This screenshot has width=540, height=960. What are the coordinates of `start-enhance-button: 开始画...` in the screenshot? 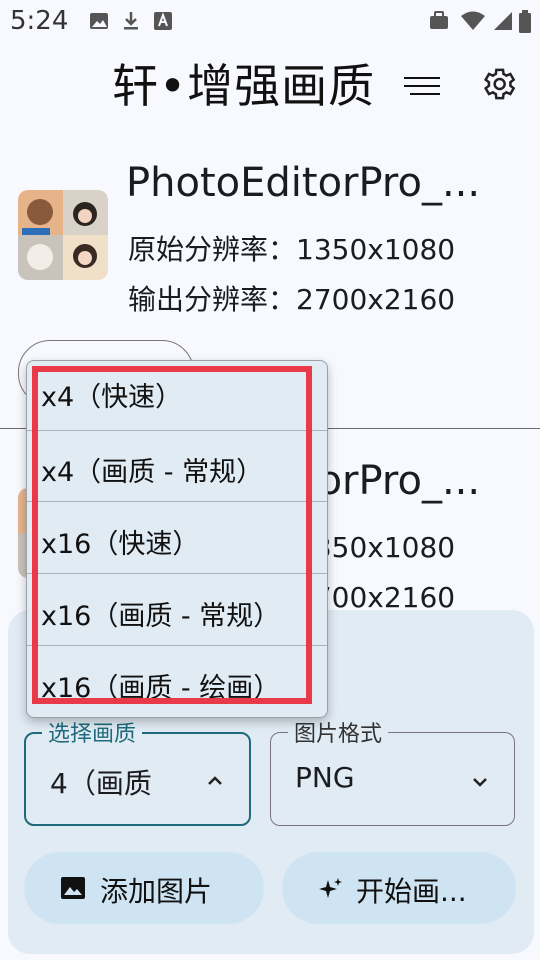 It's located at (399, 888).